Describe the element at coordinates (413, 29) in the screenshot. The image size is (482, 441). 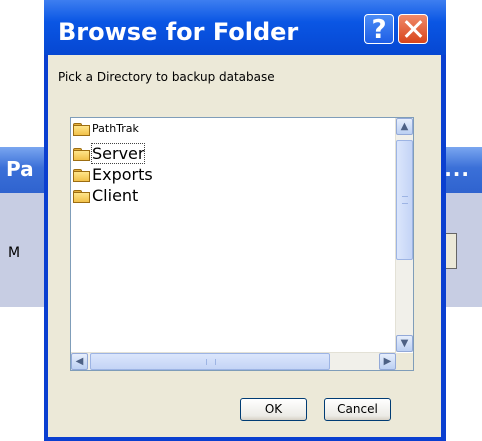
I see `close-button` at that location.